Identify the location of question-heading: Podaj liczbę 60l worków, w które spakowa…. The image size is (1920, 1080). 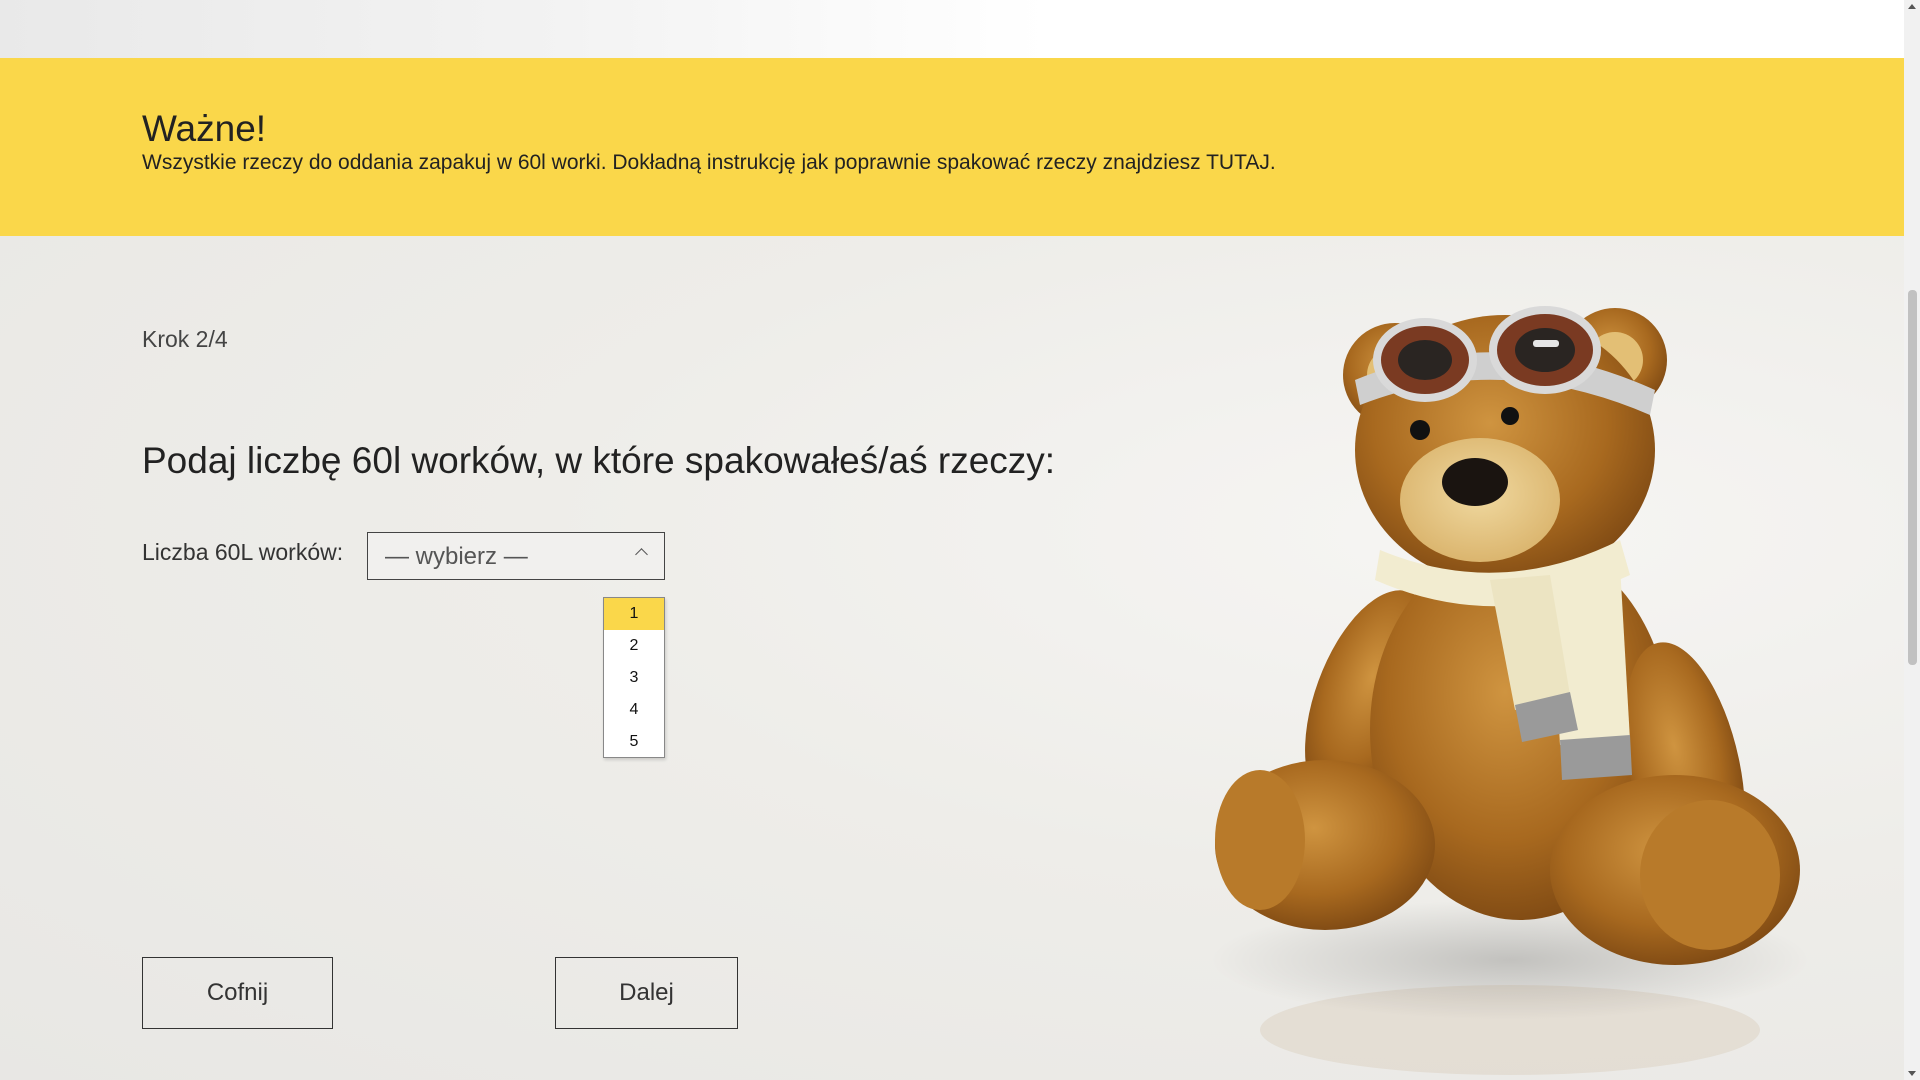
(599, 460).